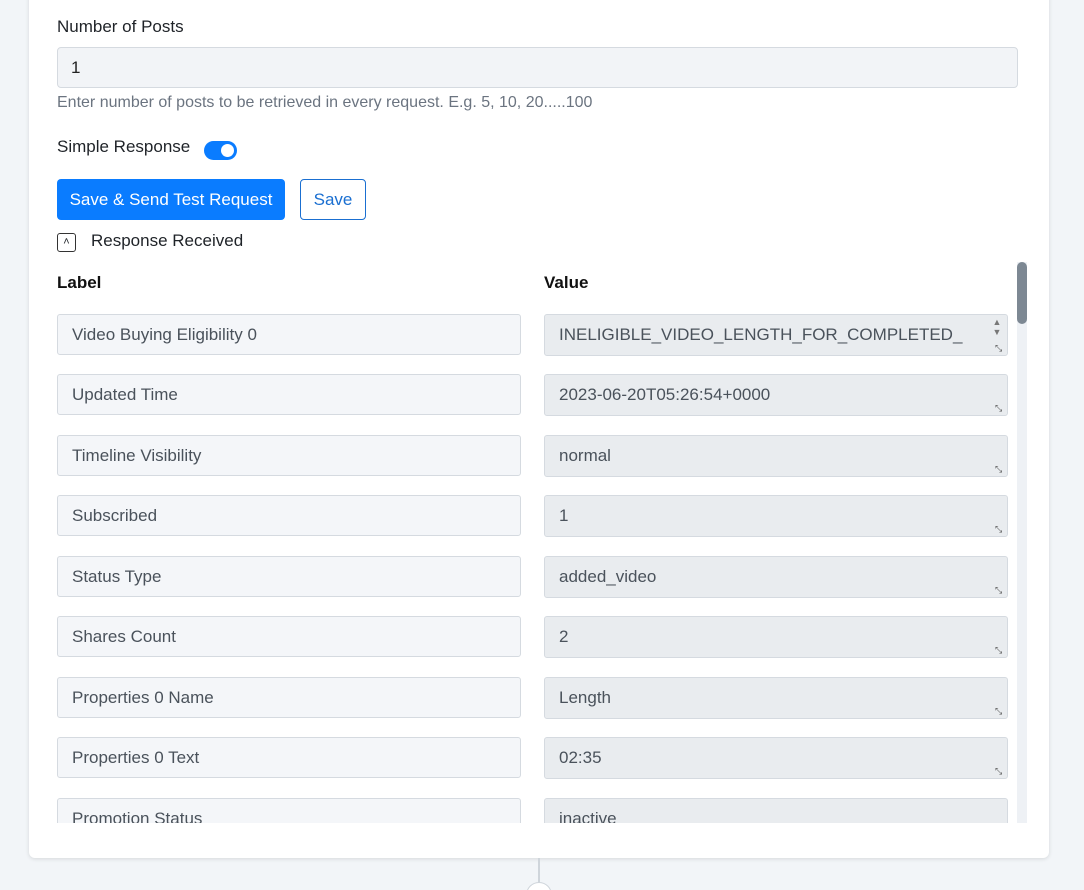 The width and height of the screenshot is (1084, 890). I want to click on row-value-text: 2023-06-20T05:26:54+0000, so click(665, 394).